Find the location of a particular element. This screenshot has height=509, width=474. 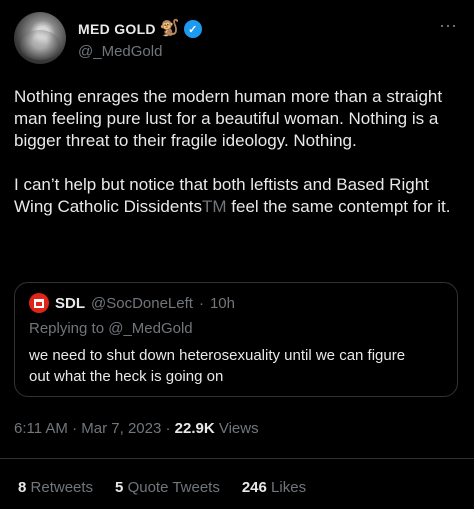

quoted-tweet-header: SDL @SocDoneLeft · 10h is located at coordinates (132, 303).